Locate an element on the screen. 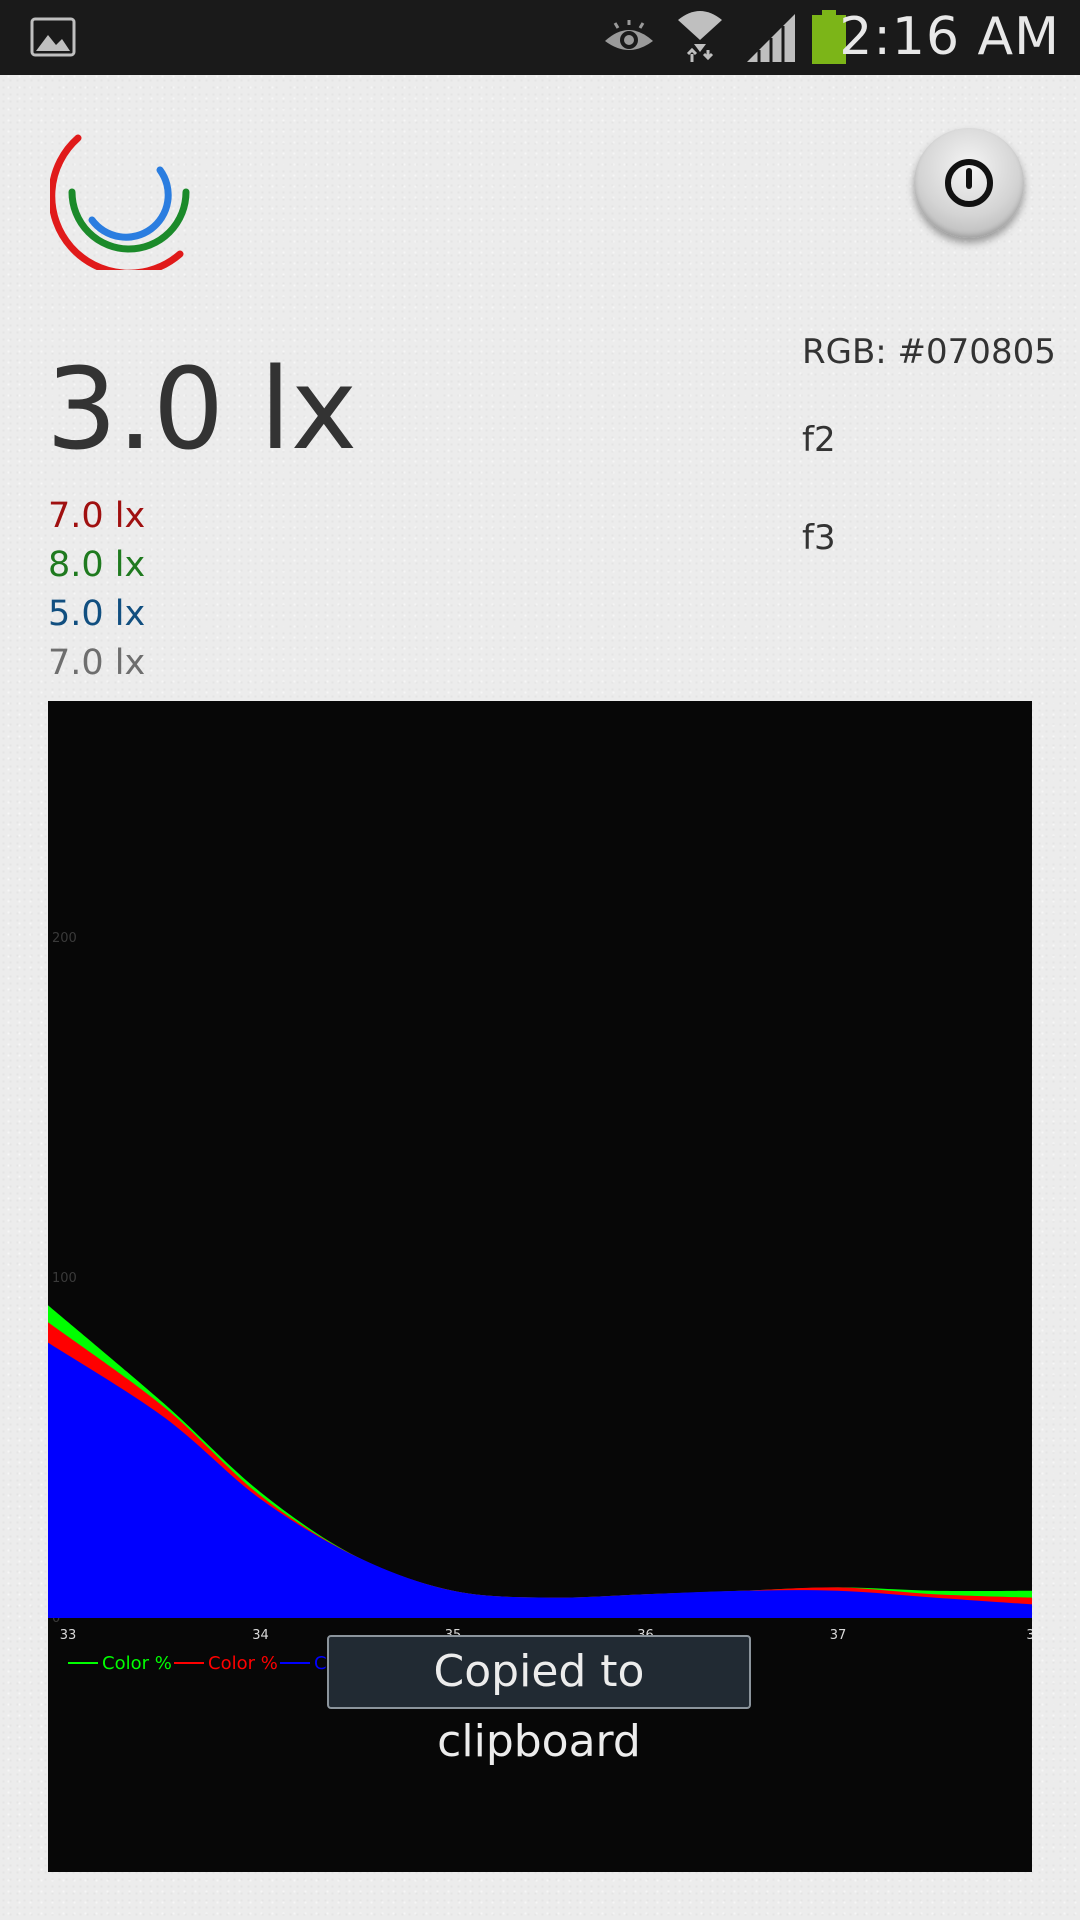  legend-label-2: Color % is located at coordinates (243, 1663).